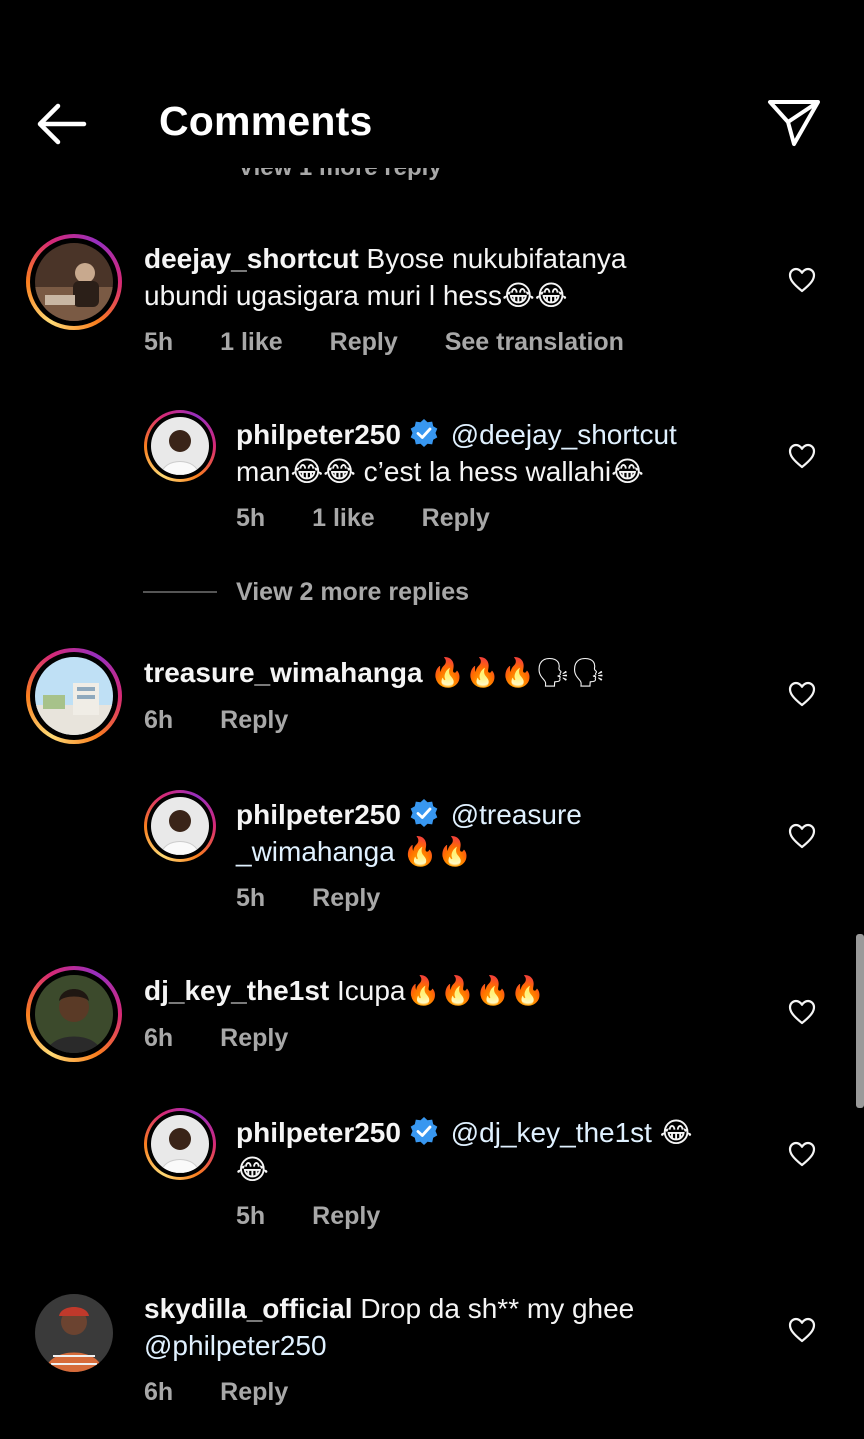 This screenshot has width=864, height=1439. What do you see at coordinates (356, 295) in the screenshot?
I see `comment-body-line2: ubundi ugasigara muri l hess😂😂` at bounding box center [356, 295].